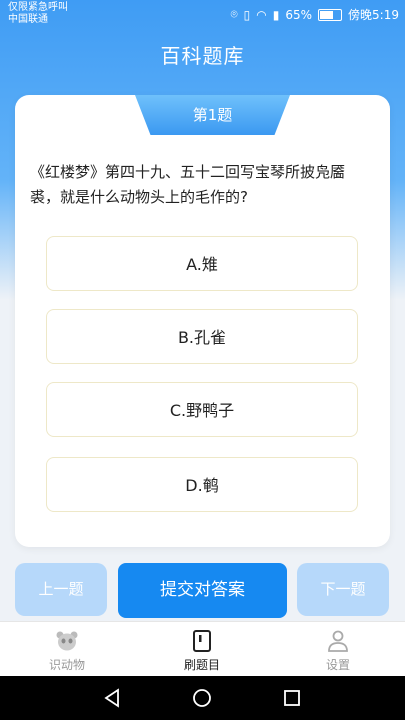 This screenshot has width=405, height=720. What do you see at coordinates (202, 336) in the screenshot?
I see `option-b: B.孔雀` at bounding box center [202, 336].